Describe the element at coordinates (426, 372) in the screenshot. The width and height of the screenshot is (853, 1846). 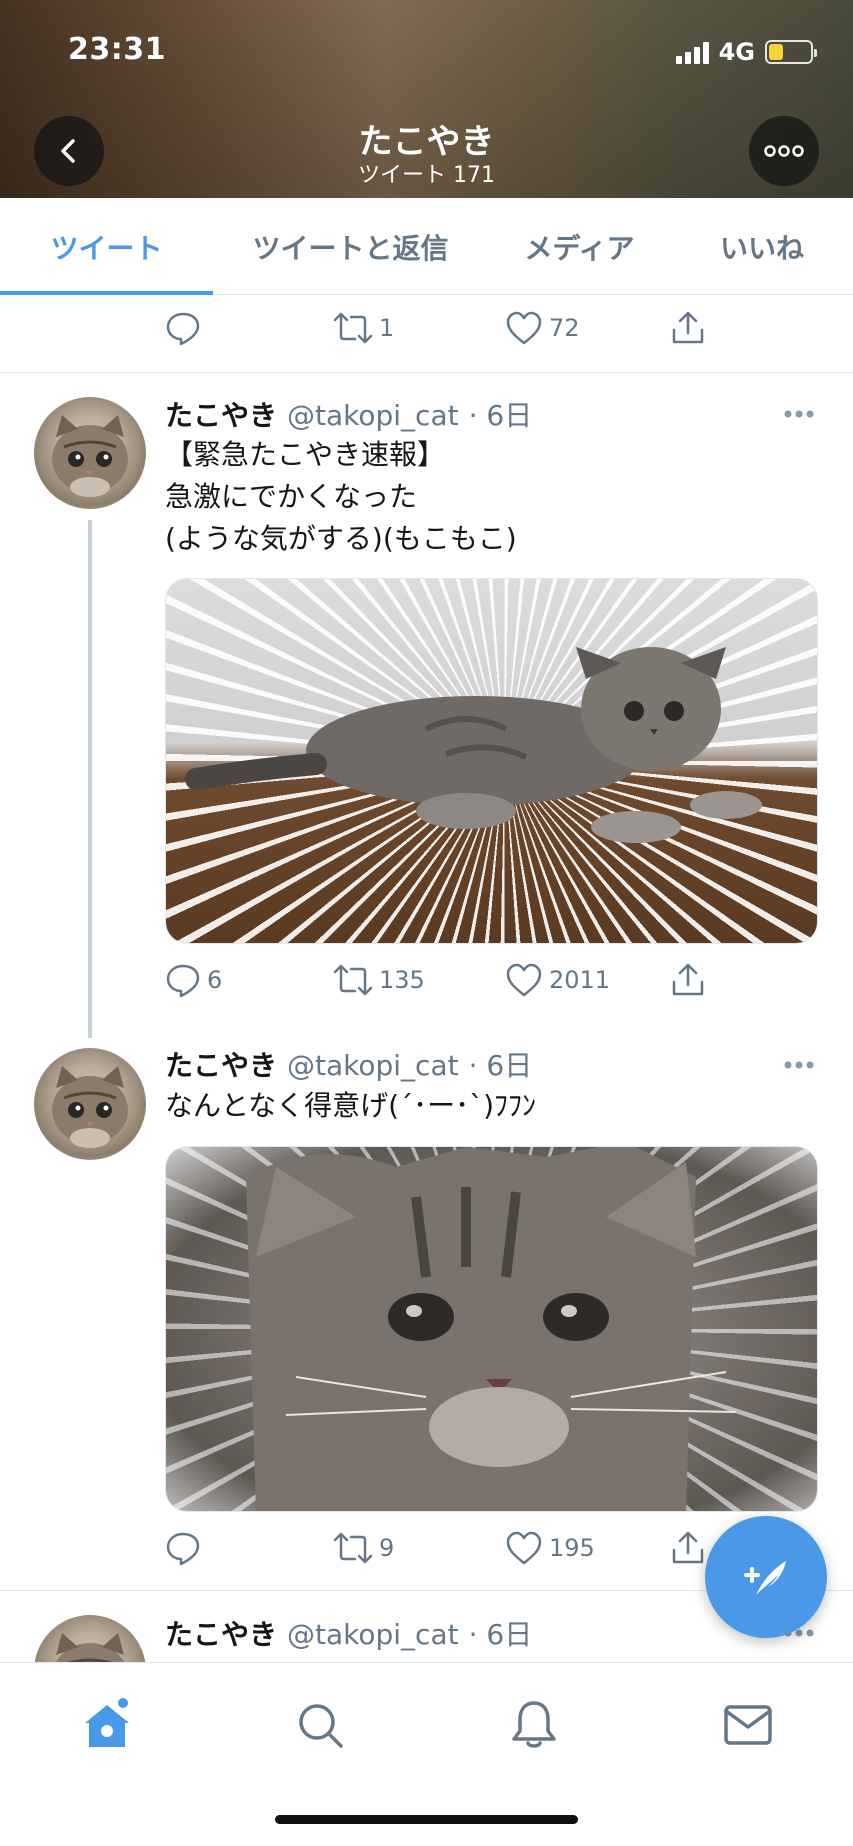
I see `divider` at that location.